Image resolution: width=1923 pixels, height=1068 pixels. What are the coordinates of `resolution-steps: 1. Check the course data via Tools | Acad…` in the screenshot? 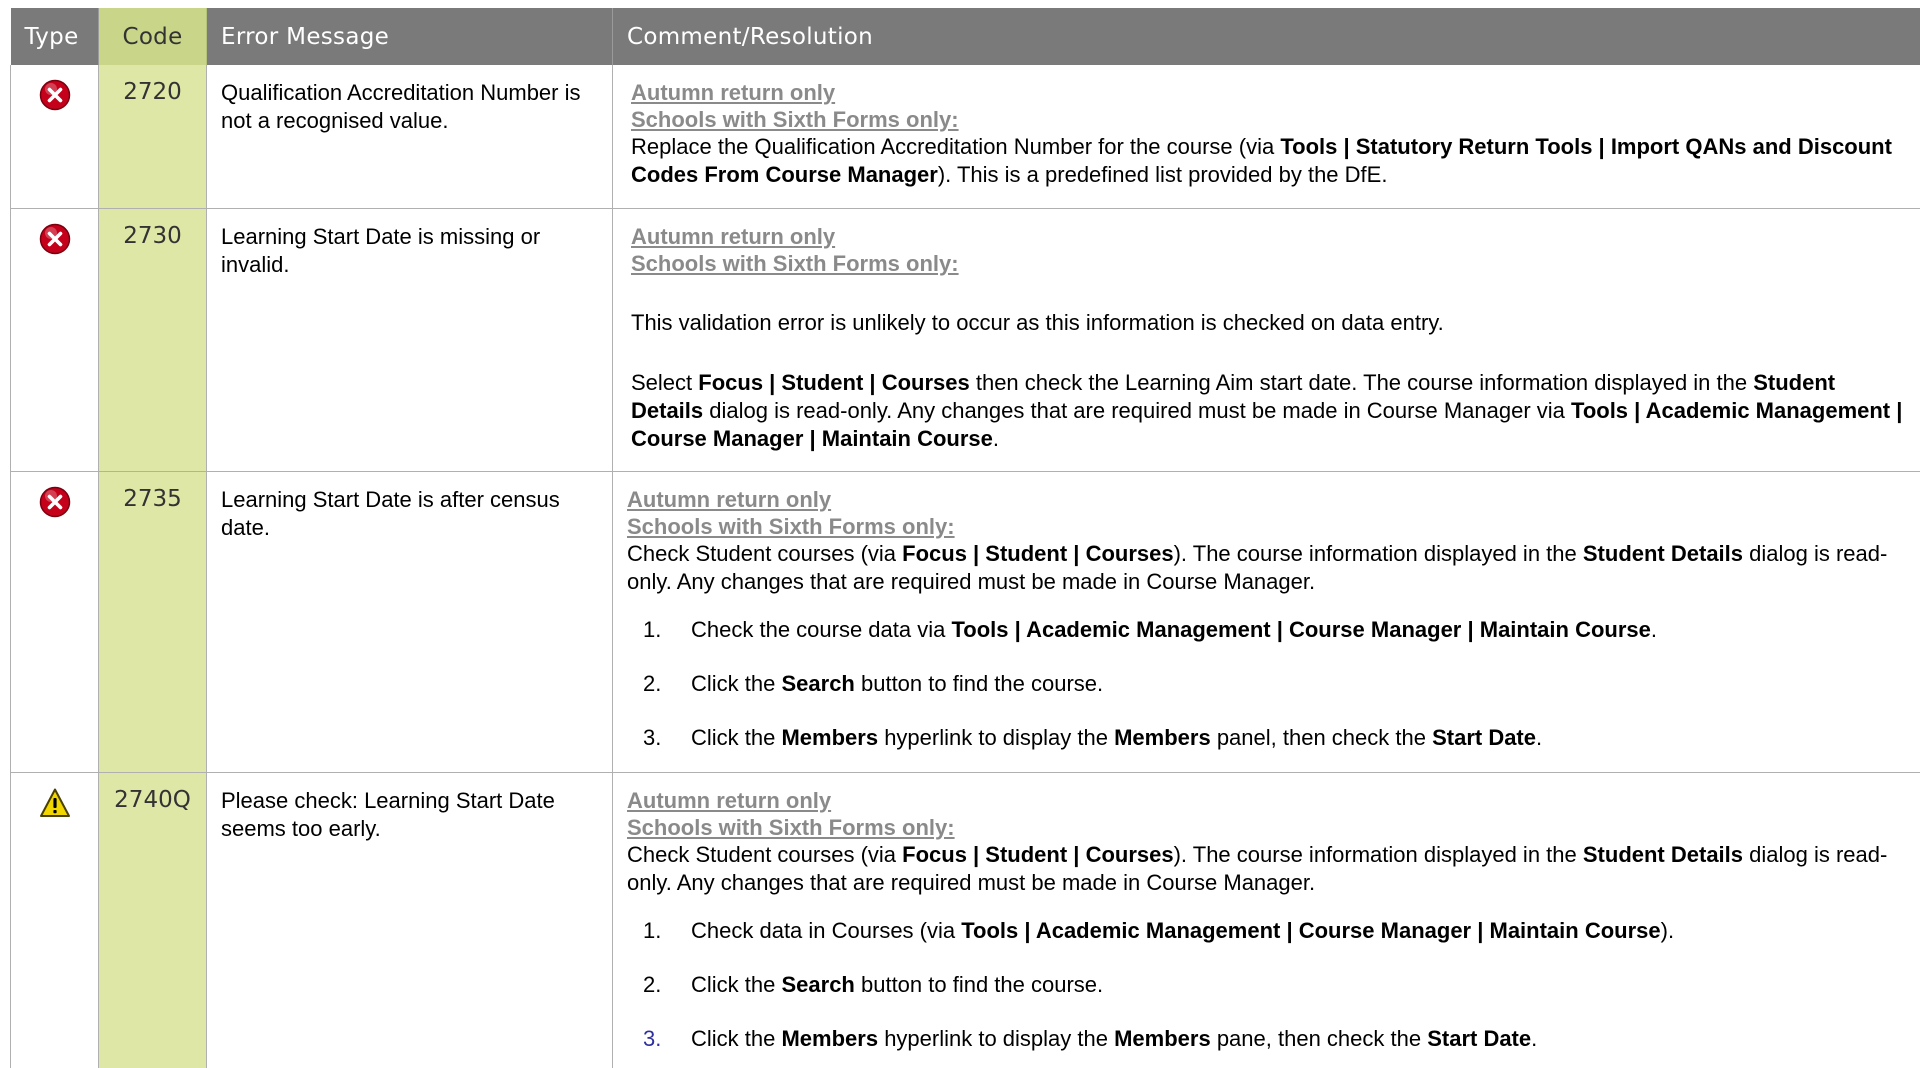 It's located at (1266, 684).